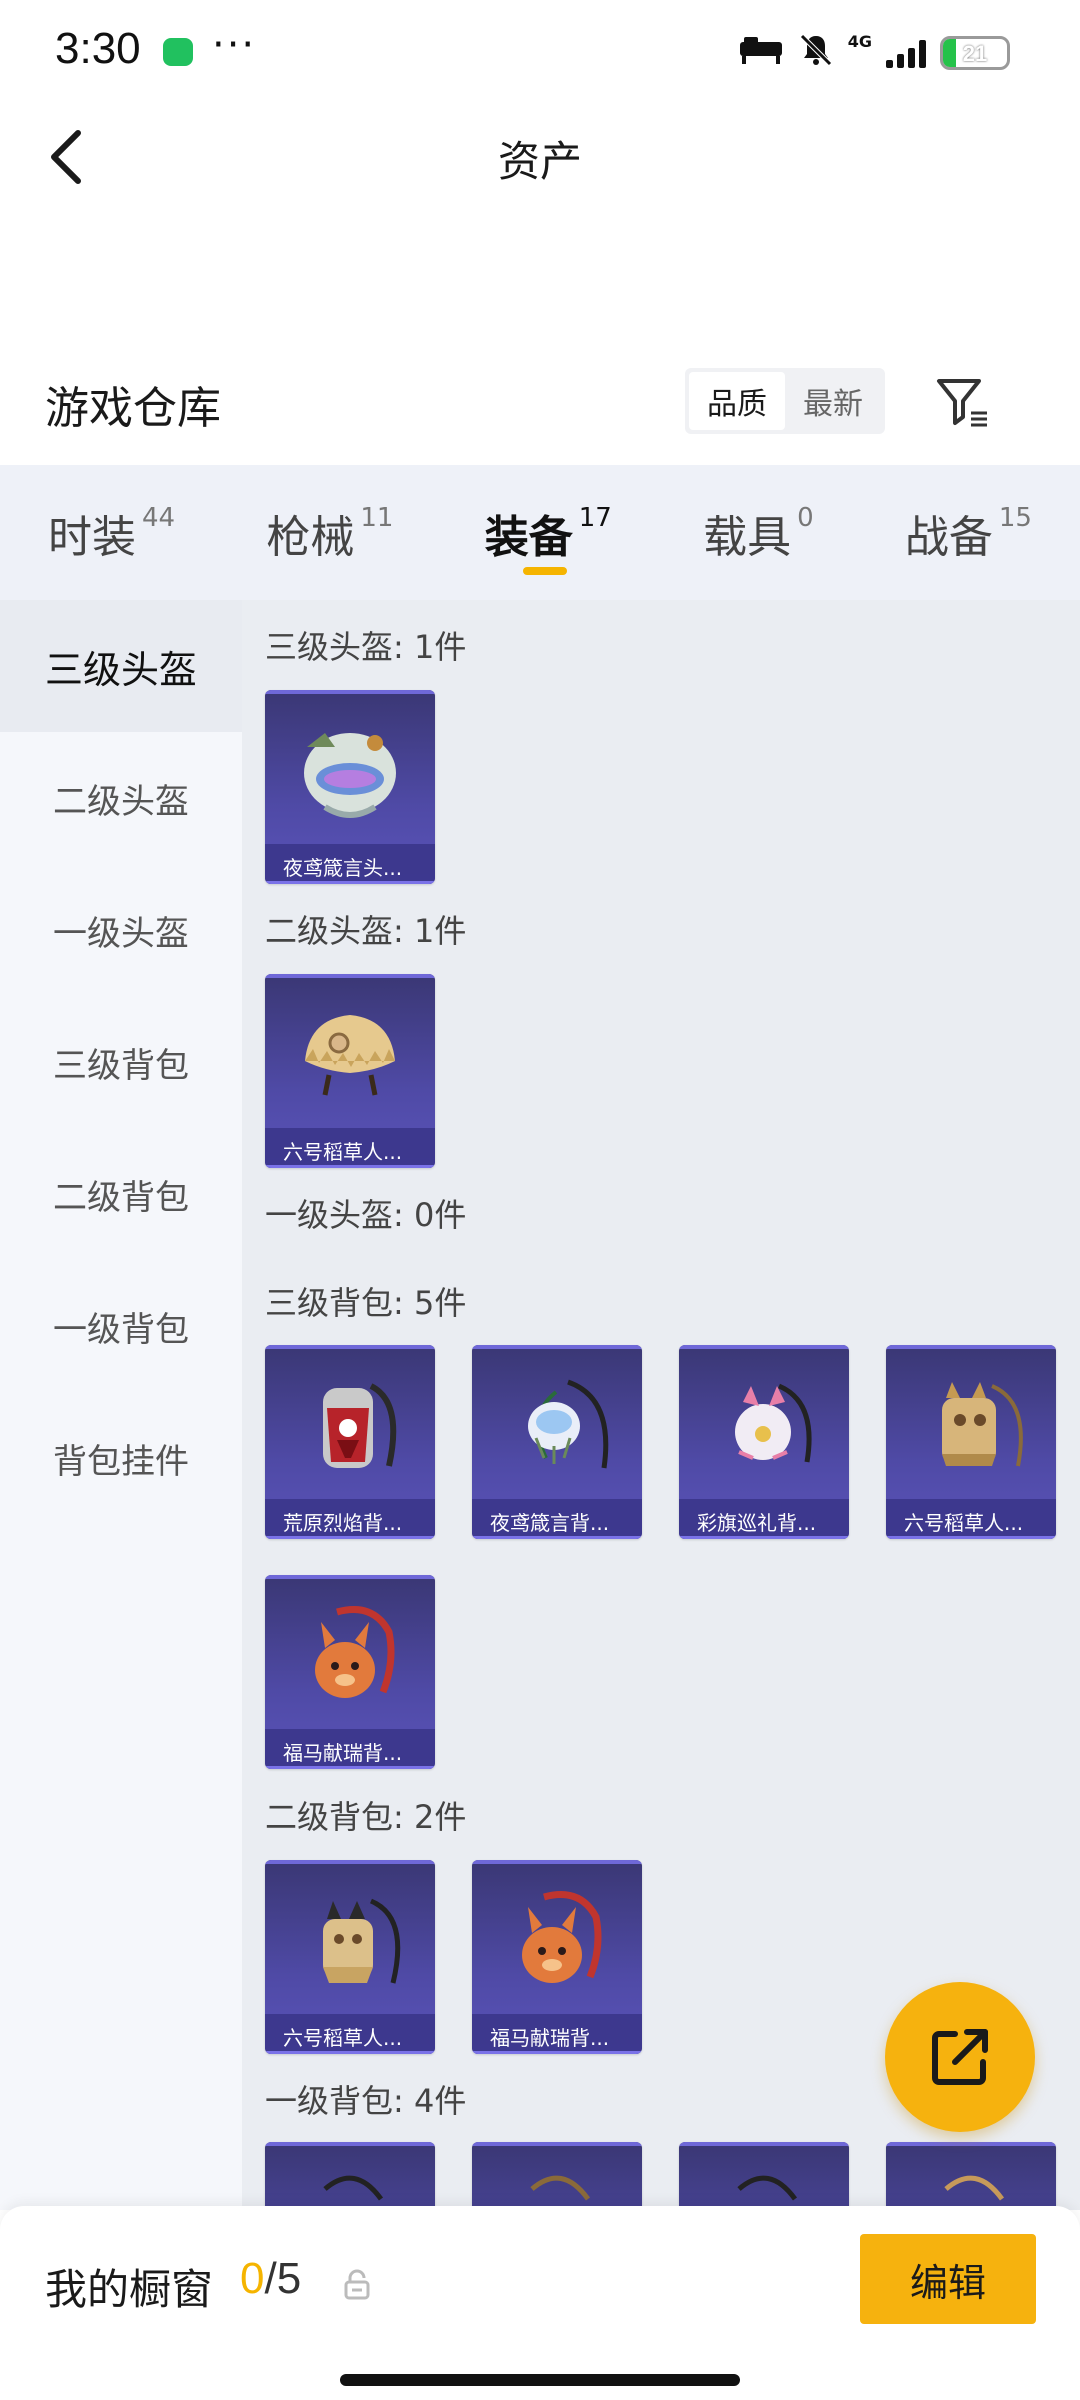 The width and height of the screenshot is (1080, 2400). What do you see at coordinates (133, 408) in the screenshot?
I see `warehouse-title: 游戏仓库` at bounding box center [133, 408].